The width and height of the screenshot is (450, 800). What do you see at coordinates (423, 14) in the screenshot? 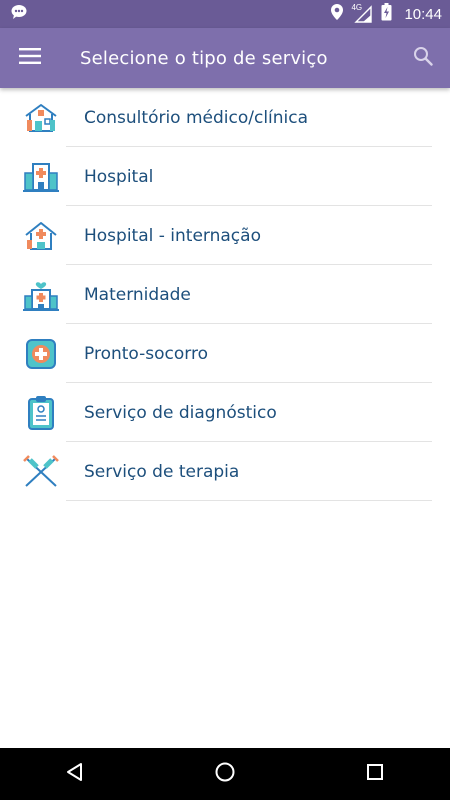
I see `status-time: 10:44` at bounding box center [423, 14].